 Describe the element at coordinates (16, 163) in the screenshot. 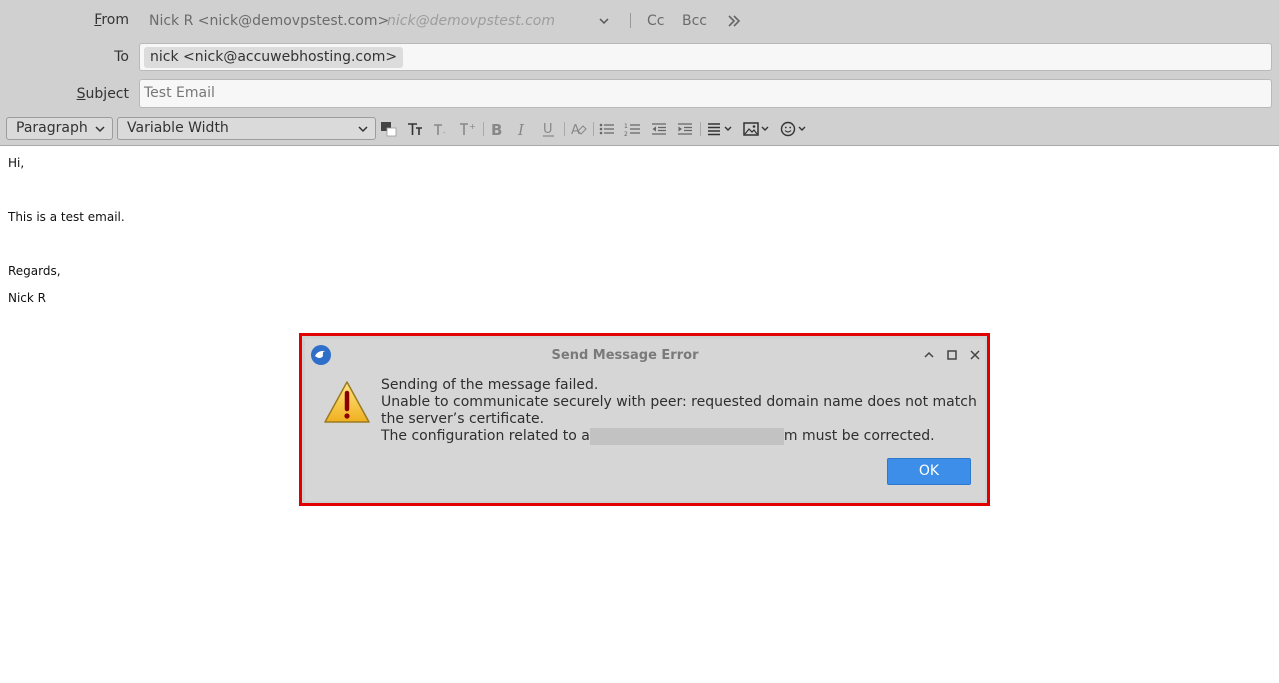

I see `body-line: Hi,` at that location.